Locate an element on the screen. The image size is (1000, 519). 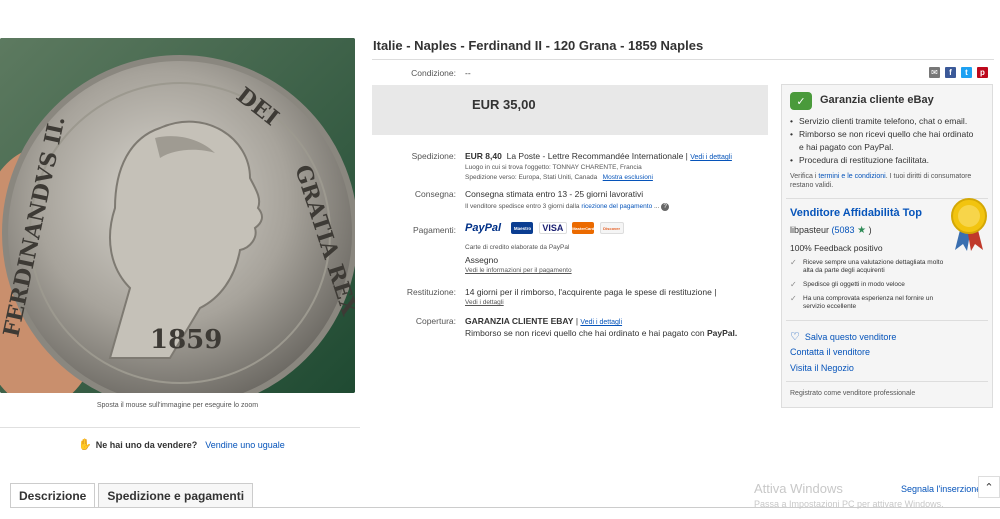
seller-check-item: ✓ Spedisce gli oggetti in modo veloce is located at coordinates (872, 285).